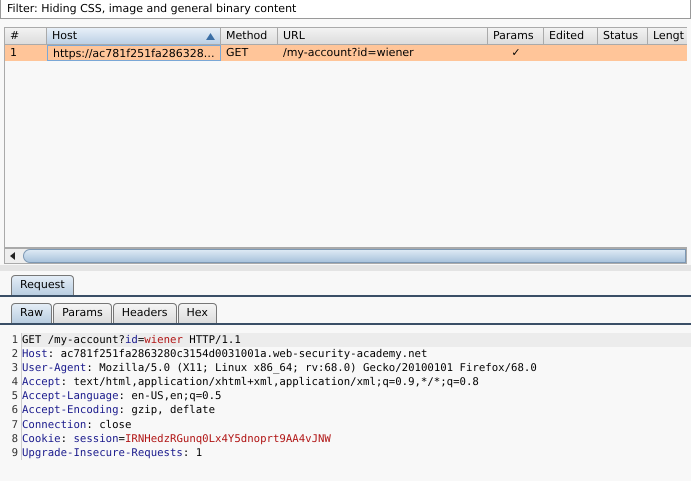 The image size is (691, 481). Describe the element at coordinates (667, 36) in the screenshot. I see `column-header: Lengt` at that location.